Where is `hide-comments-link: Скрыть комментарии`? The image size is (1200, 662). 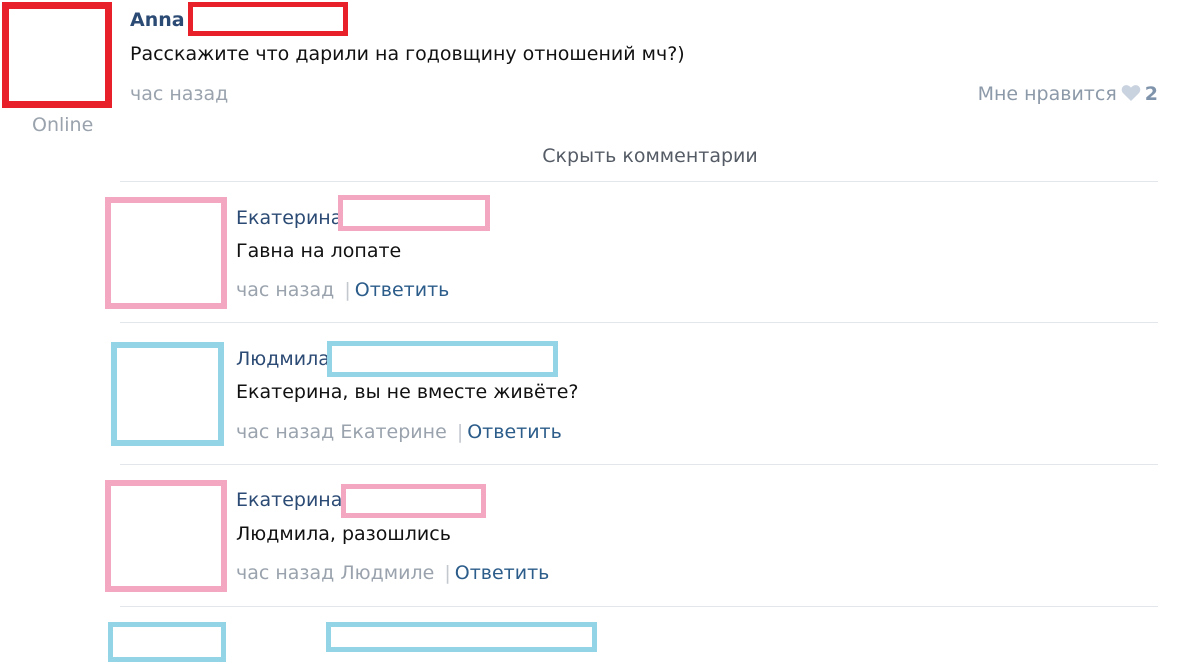 hide-comments-link: Скрыть комментарии is located at coordinates (600, 156).